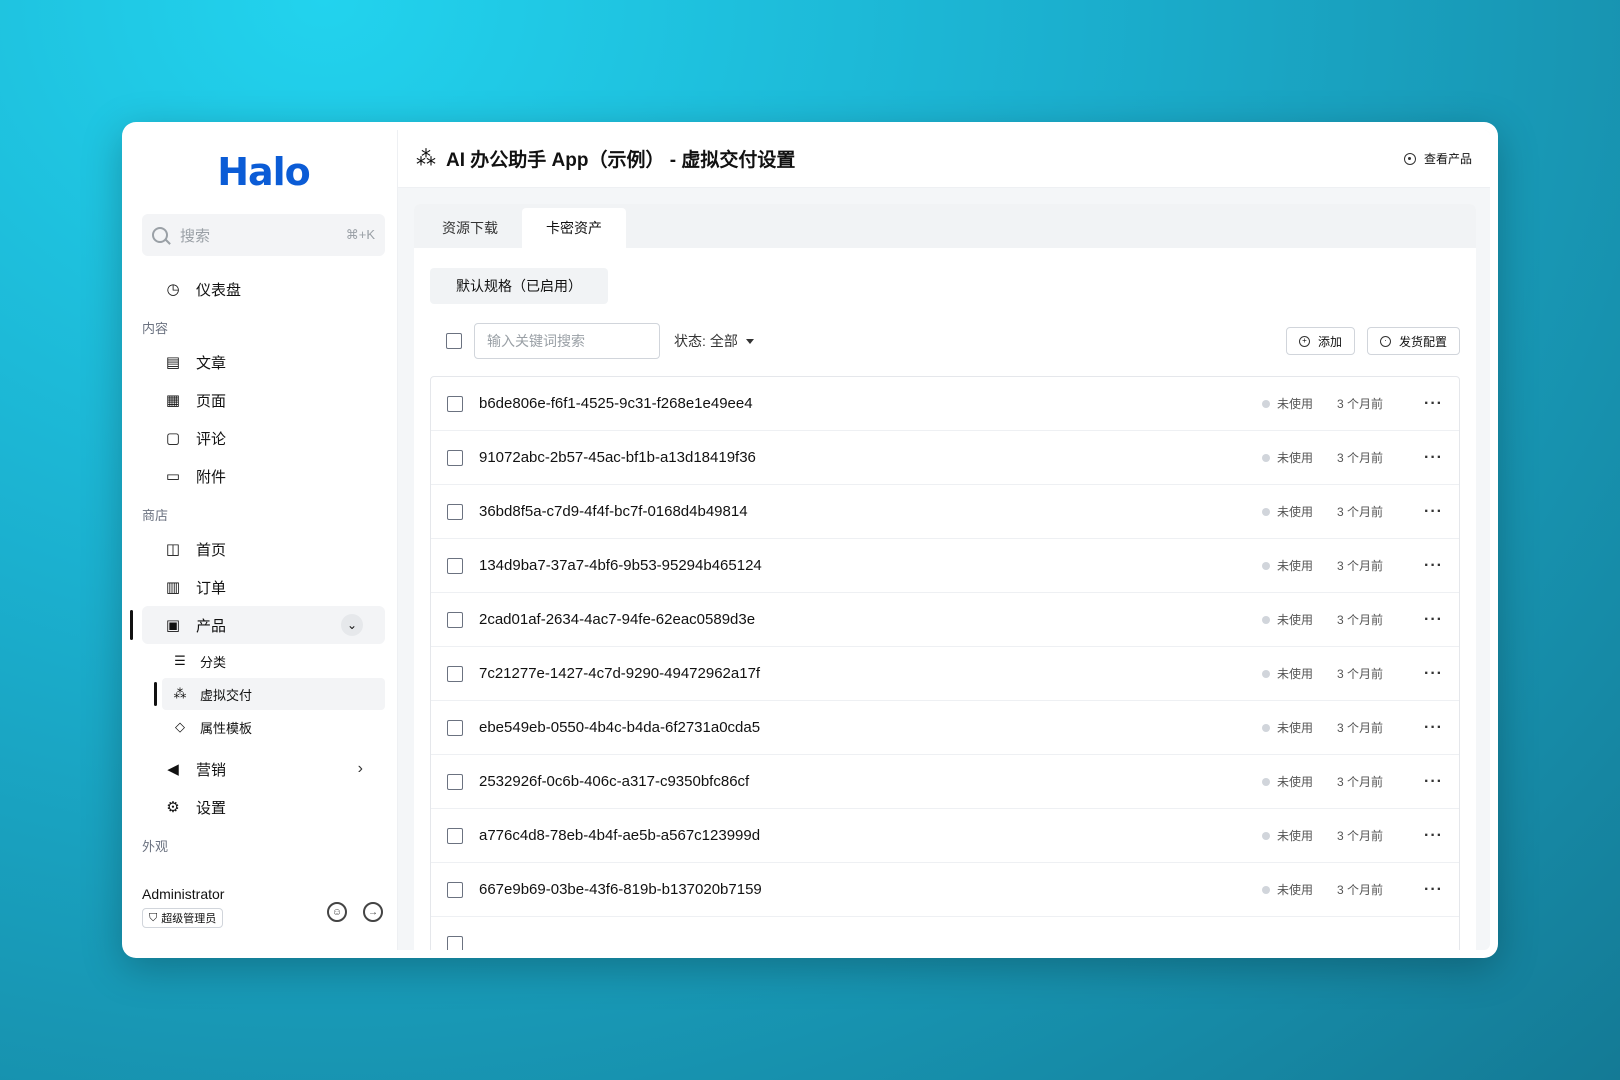  What do you see at coordinates (211, 626) in the screenshot?
I see `sidebar-item-label: 产品` at bounding box center [211, 626].